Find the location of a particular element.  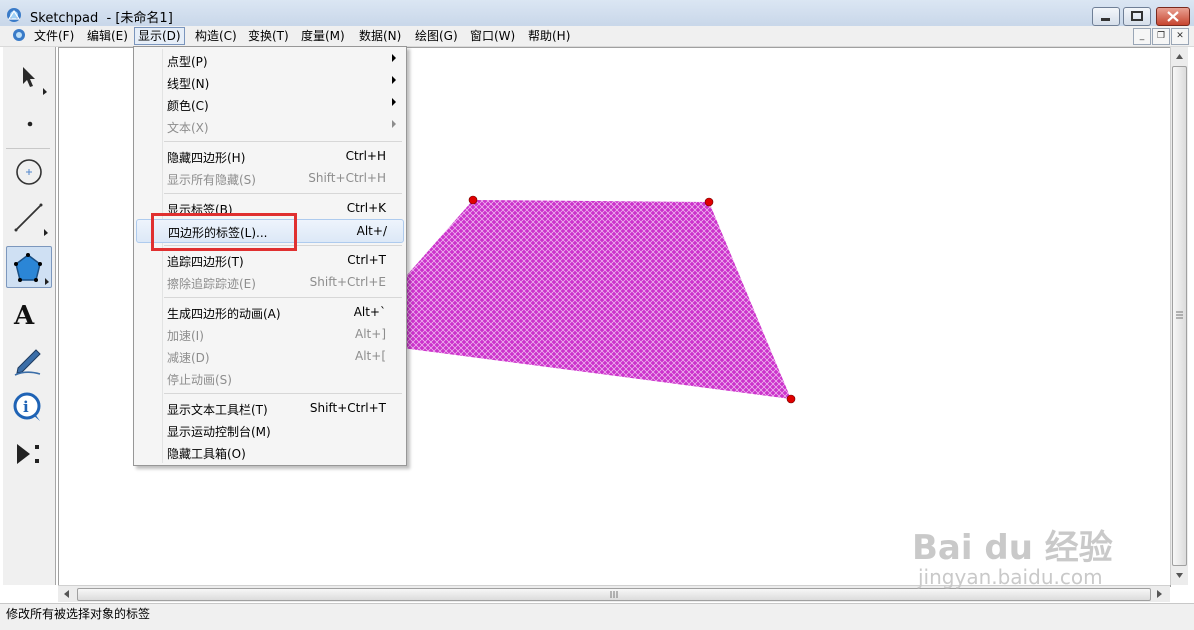

svg-text: i is located at coordinates (26, 407).